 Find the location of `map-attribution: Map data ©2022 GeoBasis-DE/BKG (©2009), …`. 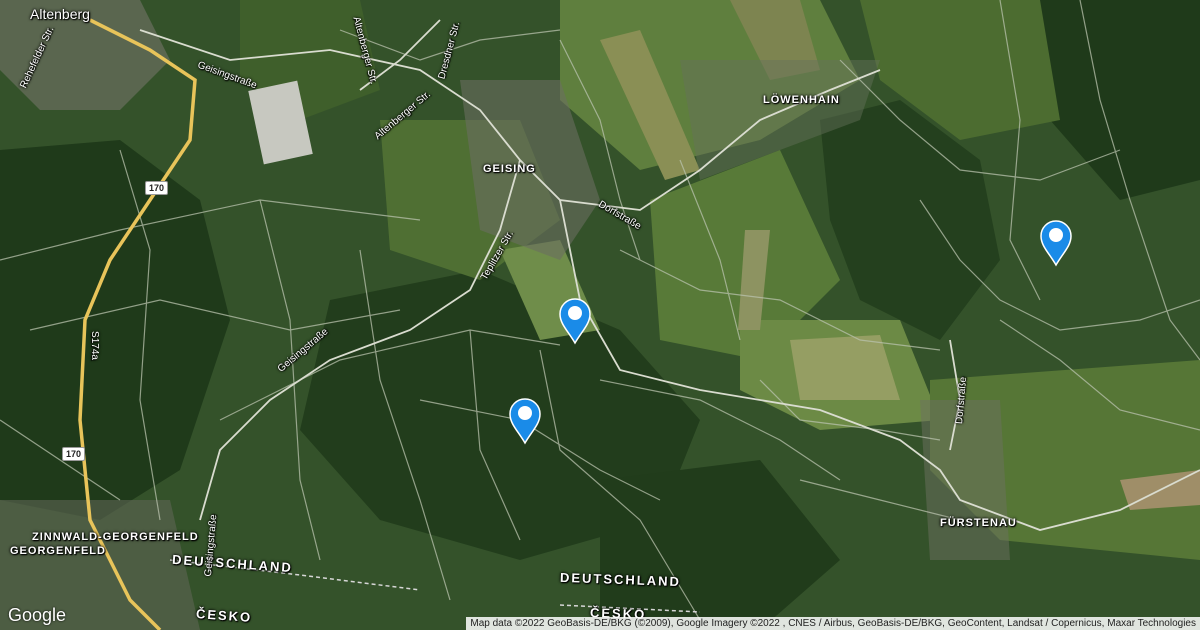

map-attribution: Map data ©2022 GeoBasis-DE/BKG (©2009), … is located at coordinates (833, 623).